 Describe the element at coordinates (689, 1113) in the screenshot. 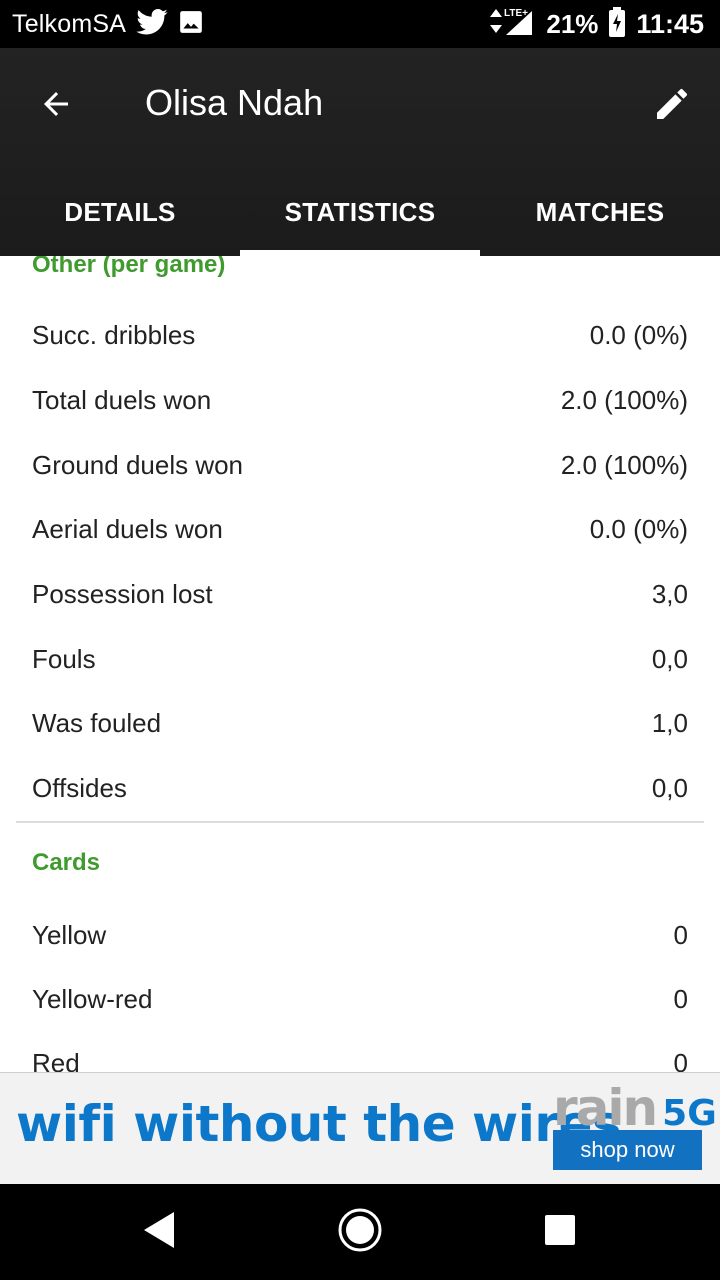

I see `ad-brand-suffix: 5G` at that location.